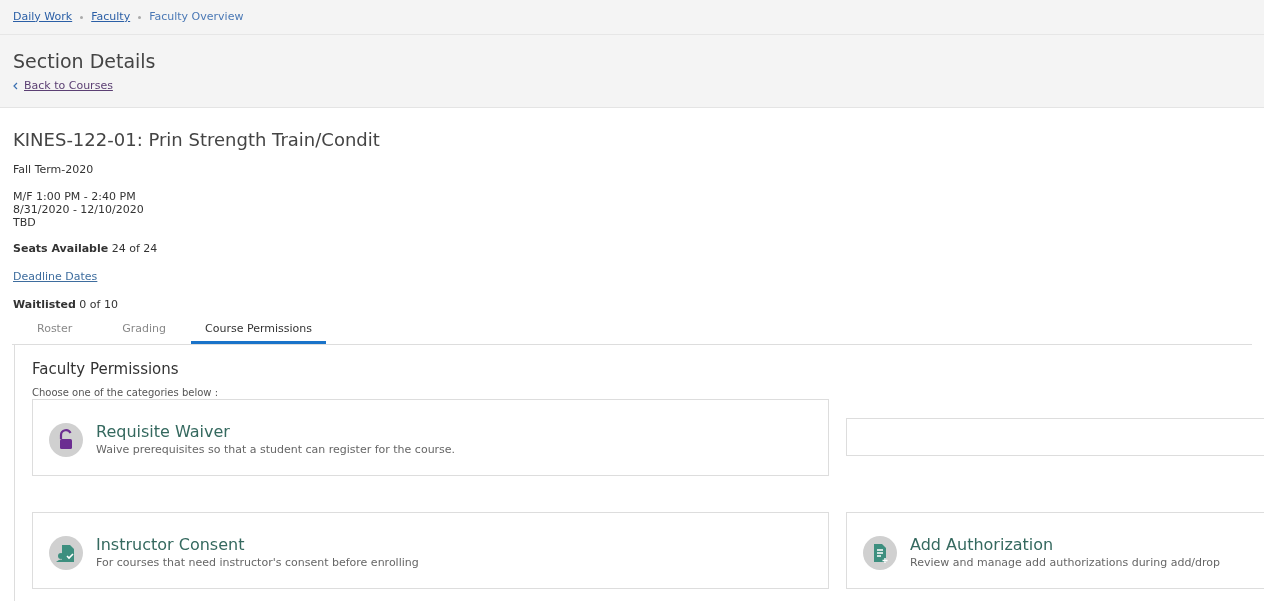 This screenshot has height=601, width=1264. I want to click on breadcrumb-link: Faculty Overview, so click(196, 17).